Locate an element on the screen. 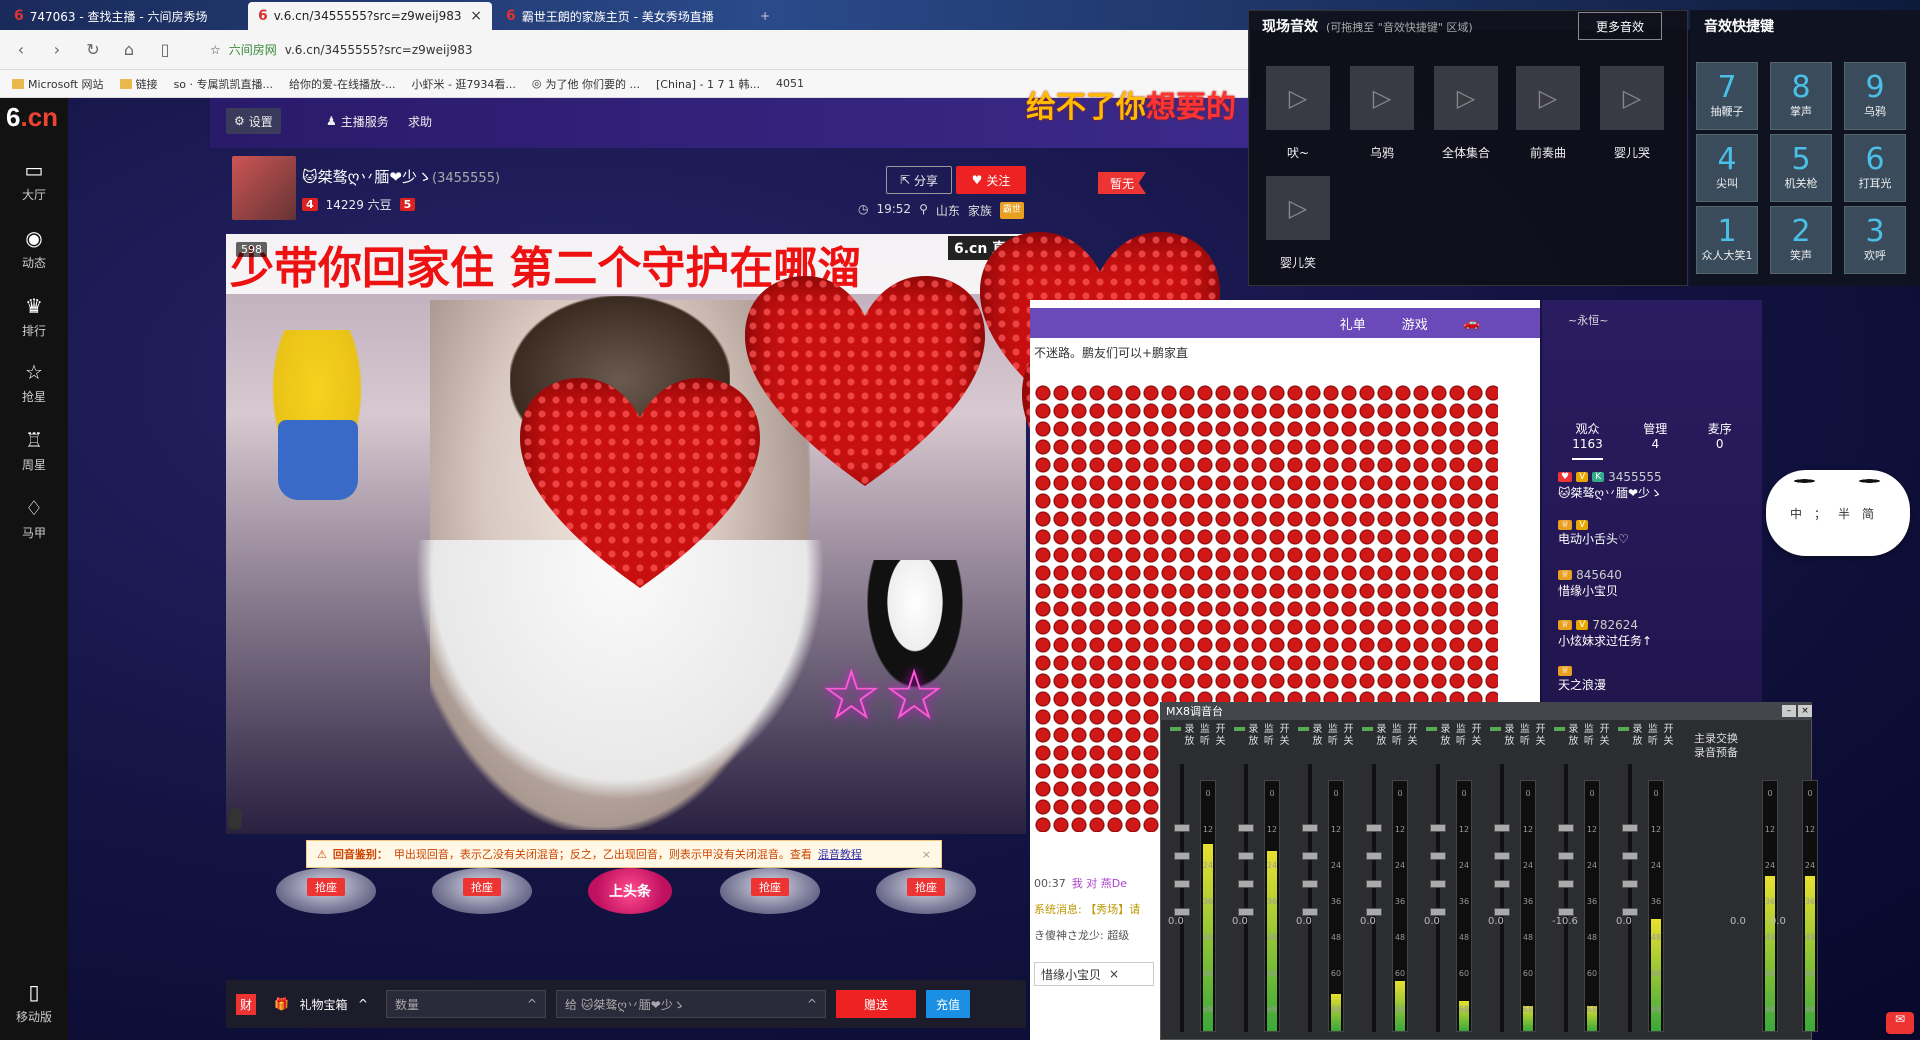 The image size is (1920, 1040). chat-bubble-icon: ✉ is located at coordinates (1900, 1023).